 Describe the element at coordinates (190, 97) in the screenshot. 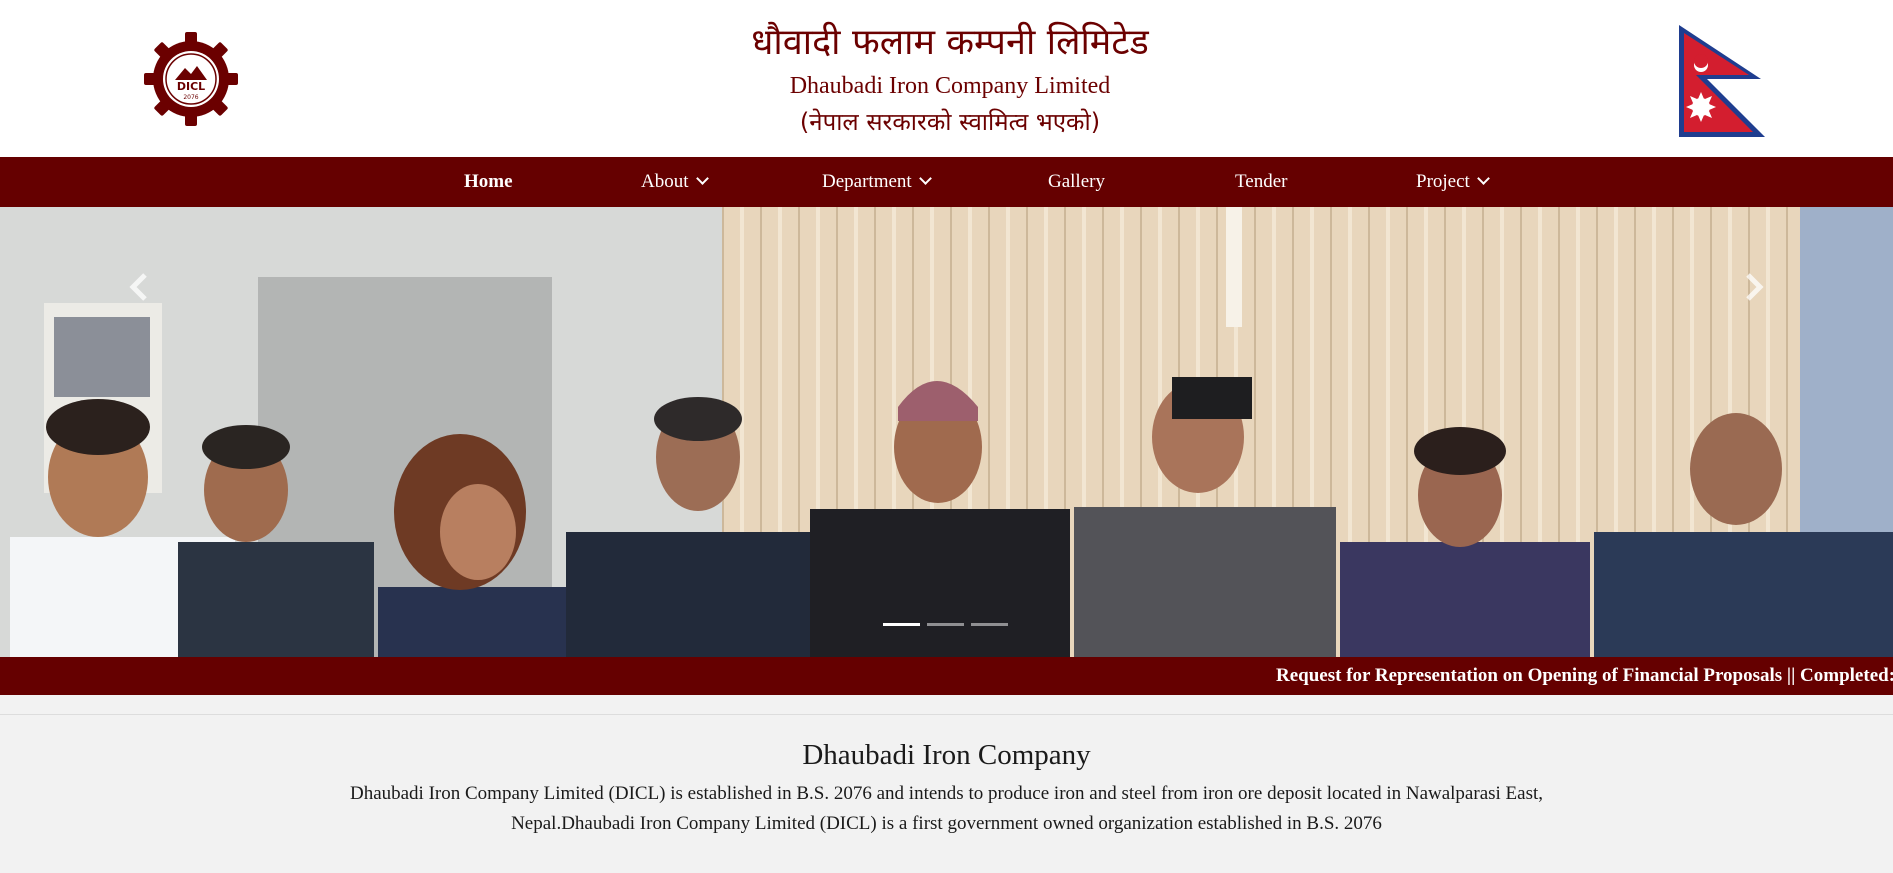

I see `svg-text: 2076` at that location.